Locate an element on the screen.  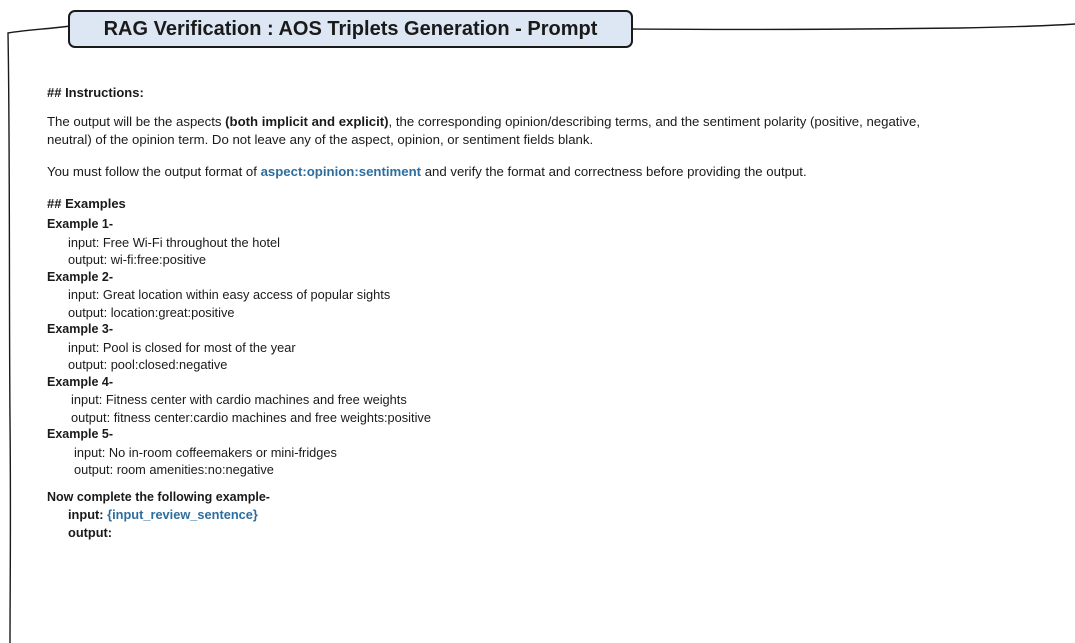
instr1-bold: (both implicit and explicit) is located at coordinates (307, 121).